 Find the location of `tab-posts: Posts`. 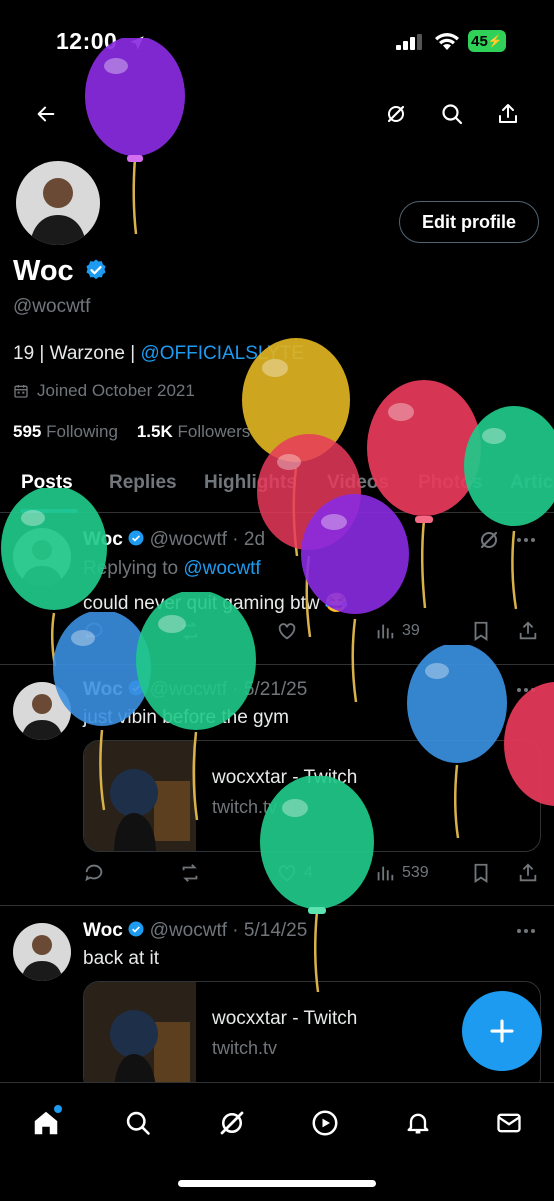

tab-posts: Posts is located at coordinates (47, 483).